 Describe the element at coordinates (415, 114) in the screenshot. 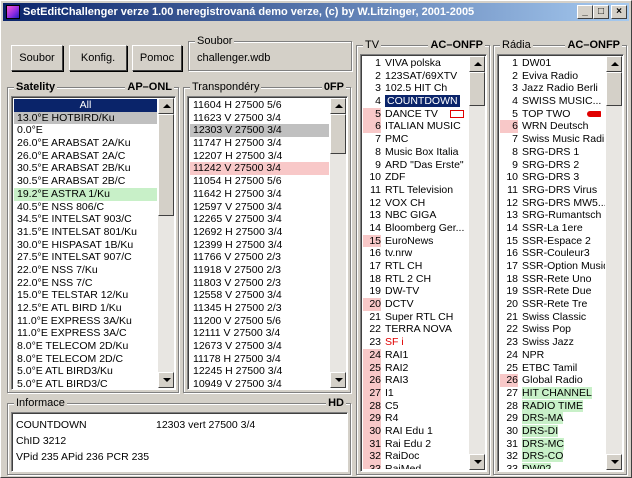

I see `tv-channel-item: 5 DANCE TV` at that location.